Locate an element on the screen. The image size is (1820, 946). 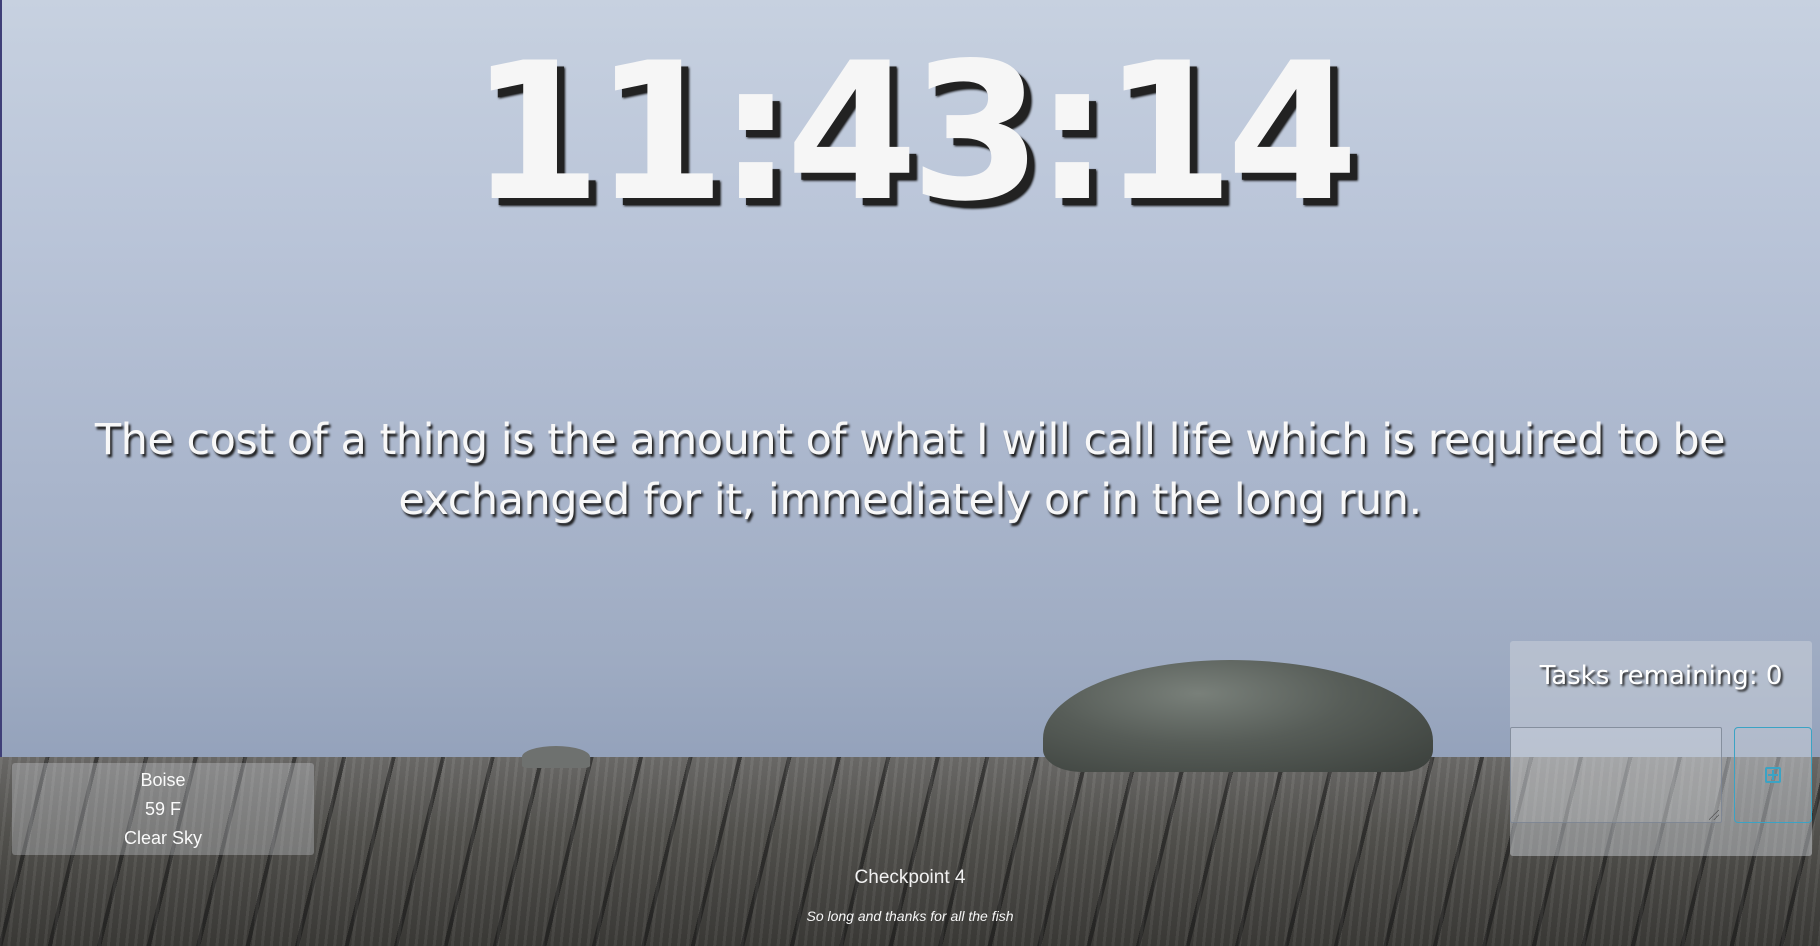
background-small-rock is located at coordinates (556, 757).